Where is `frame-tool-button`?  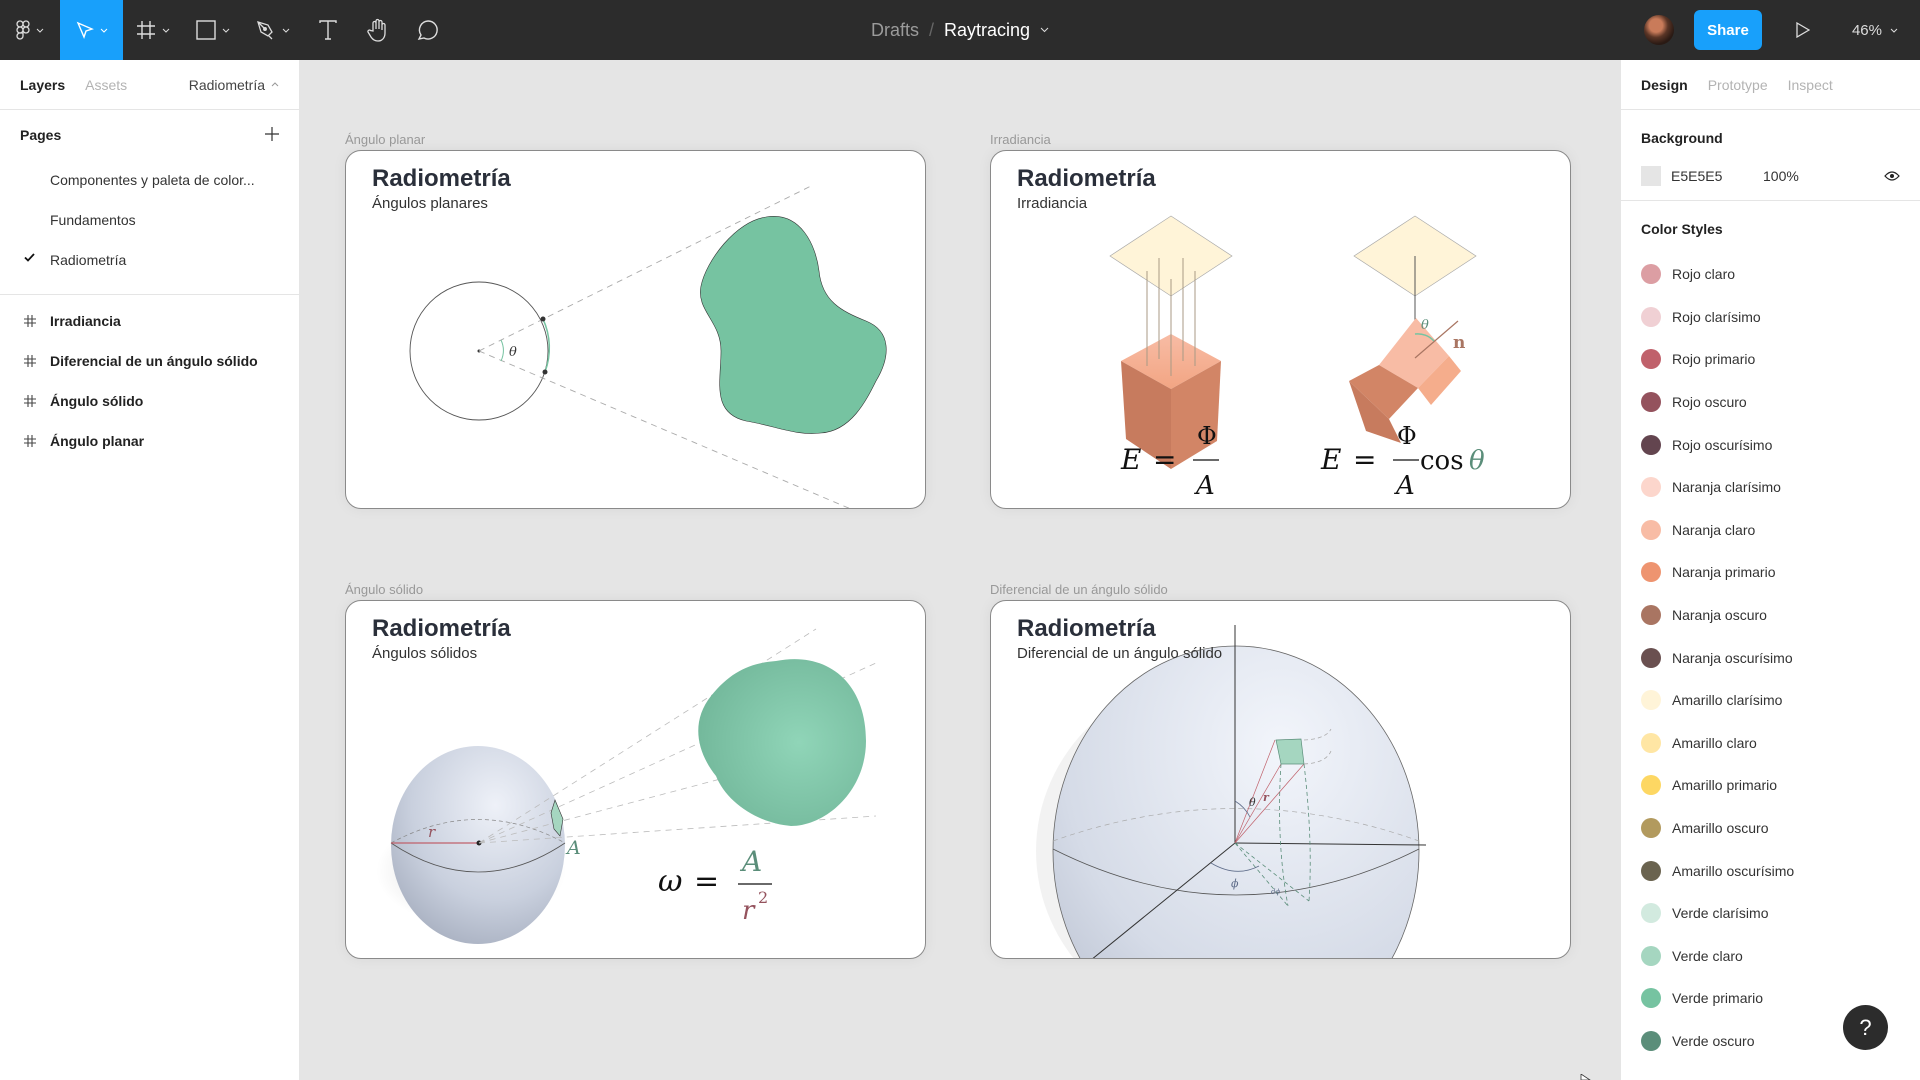 frame-tool-button is located at coordinates (153, 30).